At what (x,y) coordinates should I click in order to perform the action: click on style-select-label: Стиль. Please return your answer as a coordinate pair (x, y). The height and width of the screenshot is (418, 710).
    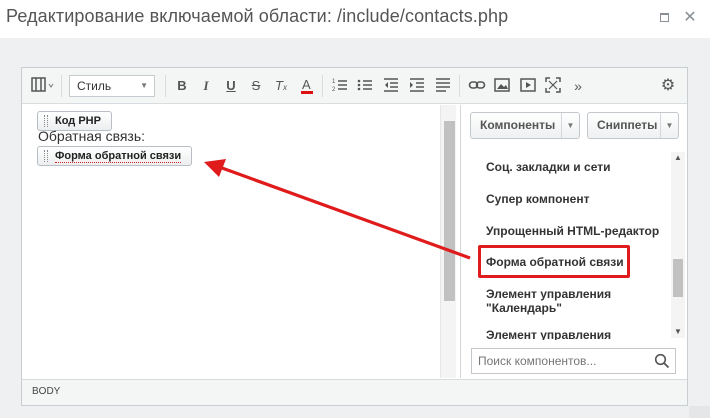
    Looking at the image, I should click on (94, 86).